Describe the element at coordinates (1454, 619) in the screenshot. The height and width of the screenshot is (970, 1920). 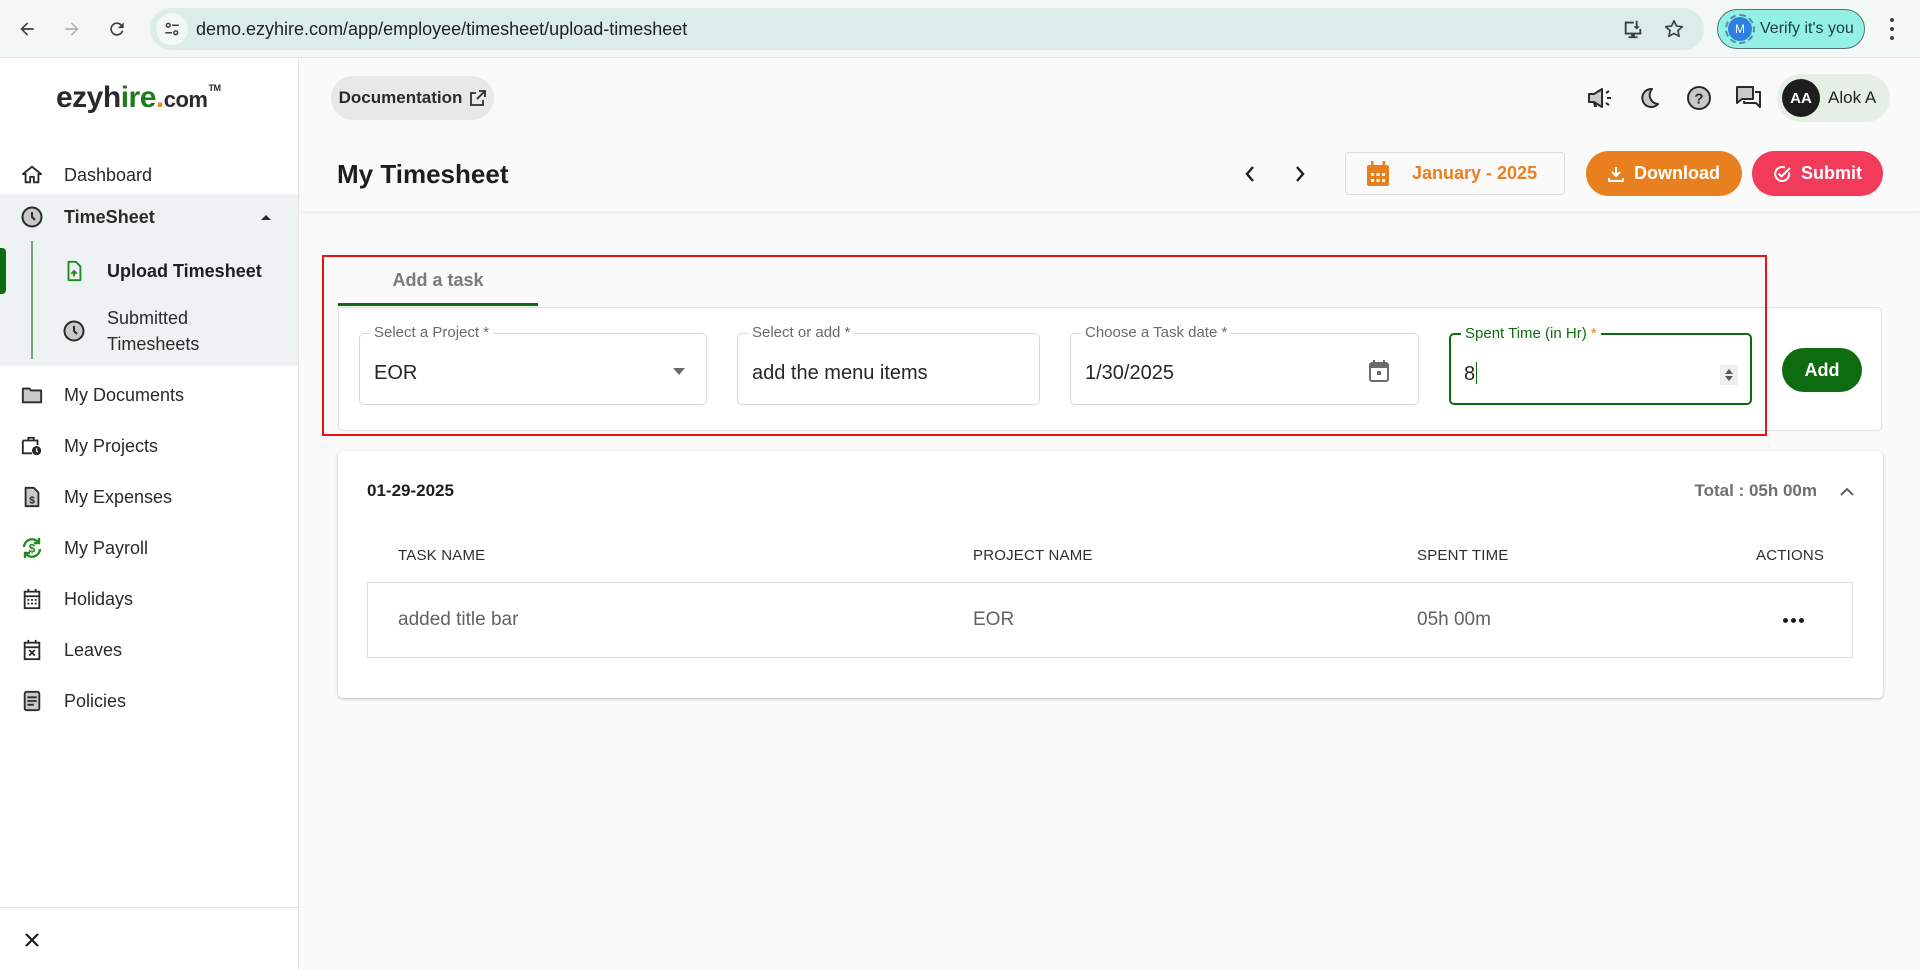
I see `spent-time-cell: 05h 00m` at that location.